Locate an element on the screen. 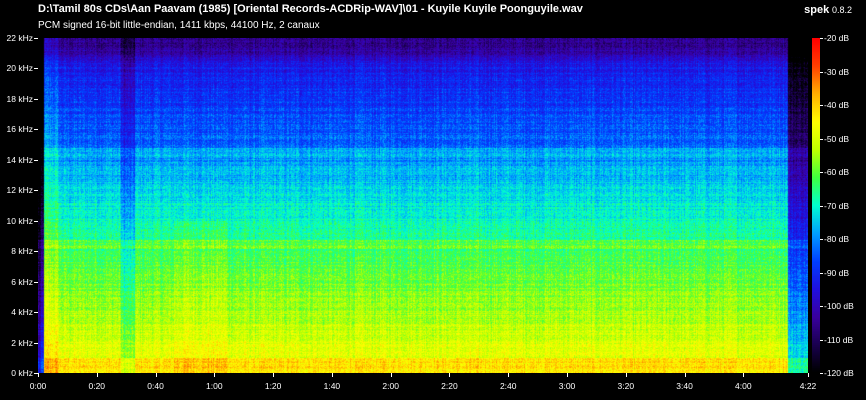 Image resolution: width=866 pixels, height=400 pixels. x-tick-label: 4:22 is located at coordinates (808, 386).